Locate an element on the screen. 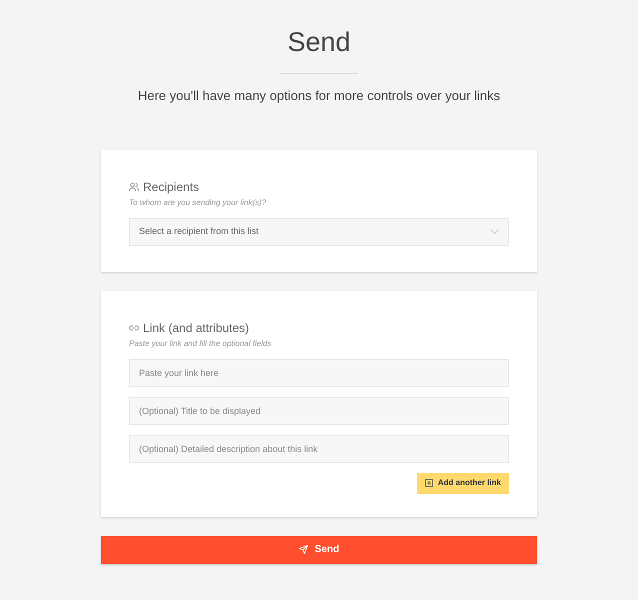 This screenshot has height=600, width=638. recipient-select: Select a recipient from this list is located at coordinates (319, 232).